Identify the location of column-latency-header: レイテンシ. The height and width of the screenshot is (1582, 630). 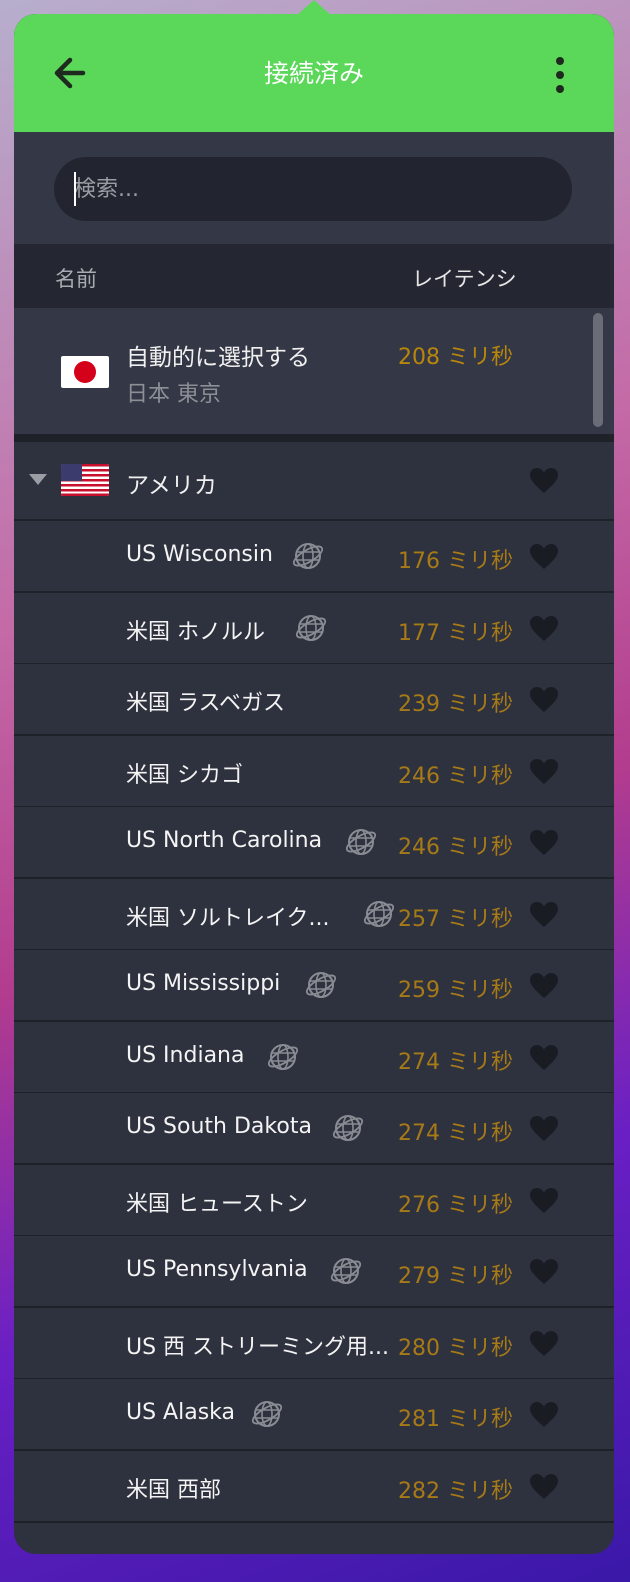
(464, 278).